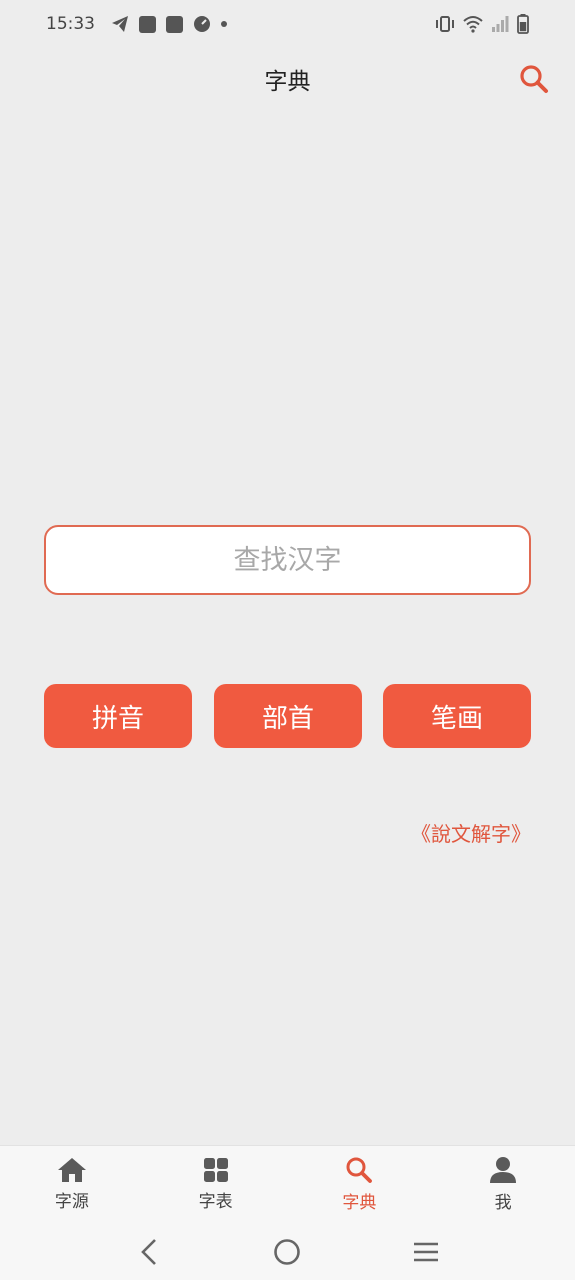 The width and height of the screenshot is (575, 1280). I want to click on status-bar: 15:33, so click(287, 24).